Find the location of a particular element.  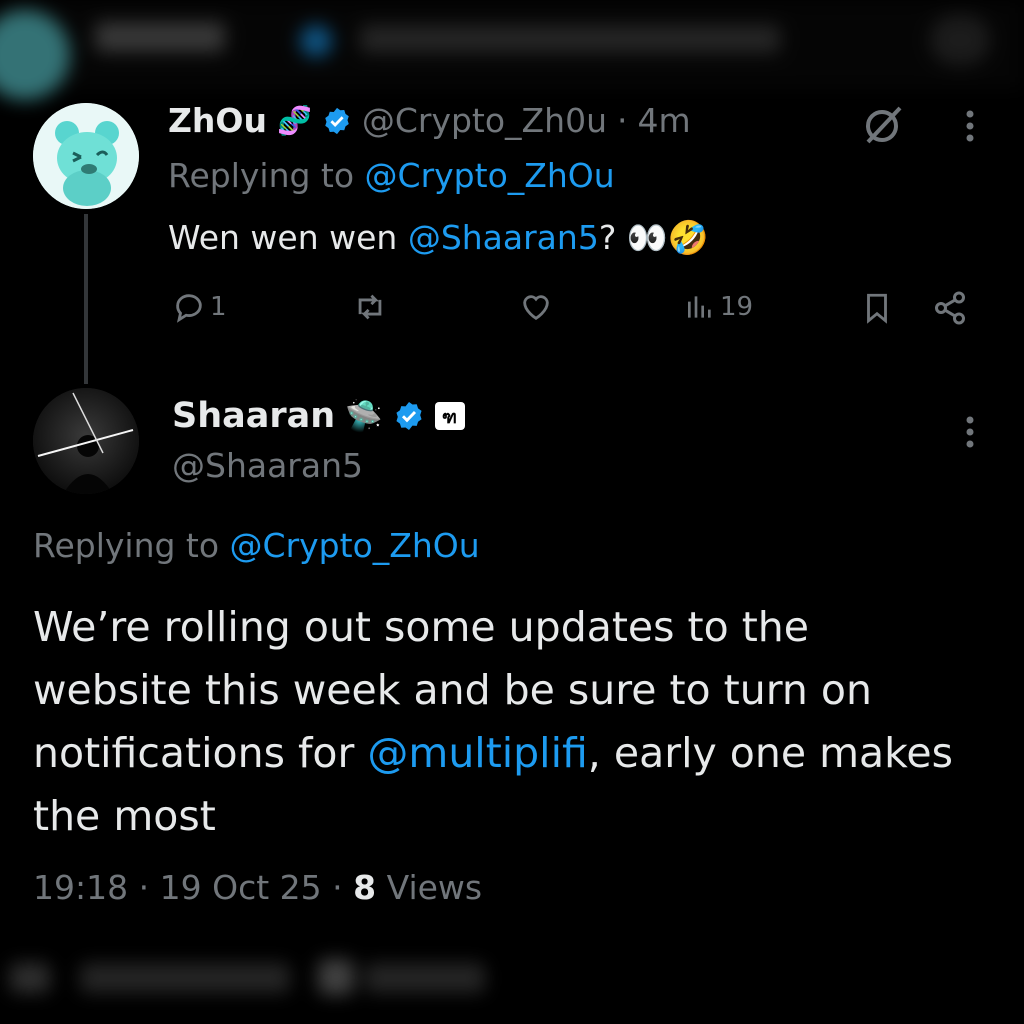

thread-line is located at coordinates (86, 299).